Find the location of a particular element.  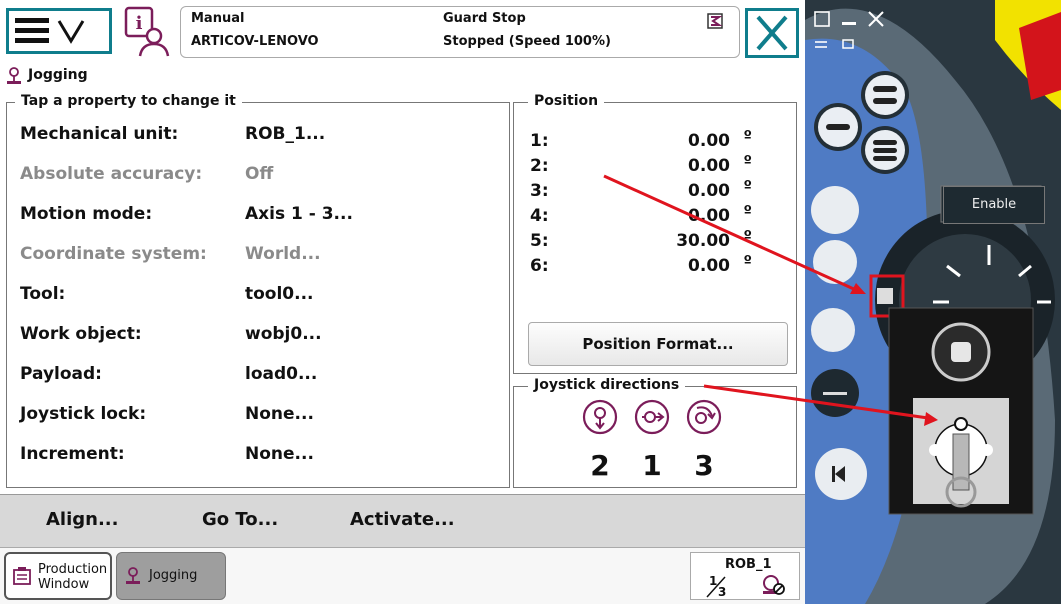

axis-position-row: 4: 0.00 º is located at coordinates (650, 216).